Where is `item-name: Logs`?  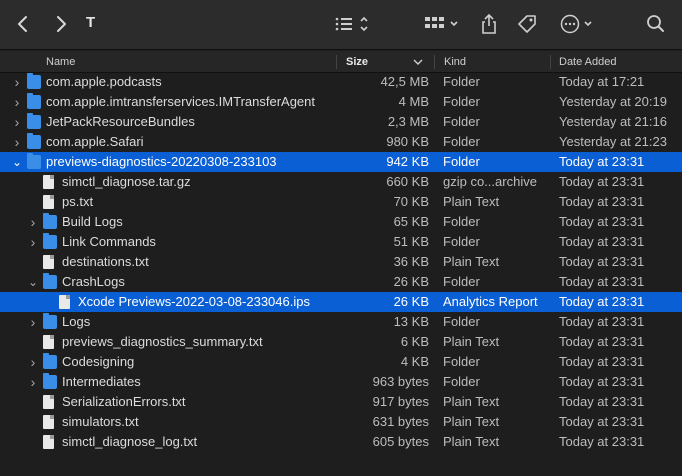
item-name: Logs is located at coordinates (76, 321).